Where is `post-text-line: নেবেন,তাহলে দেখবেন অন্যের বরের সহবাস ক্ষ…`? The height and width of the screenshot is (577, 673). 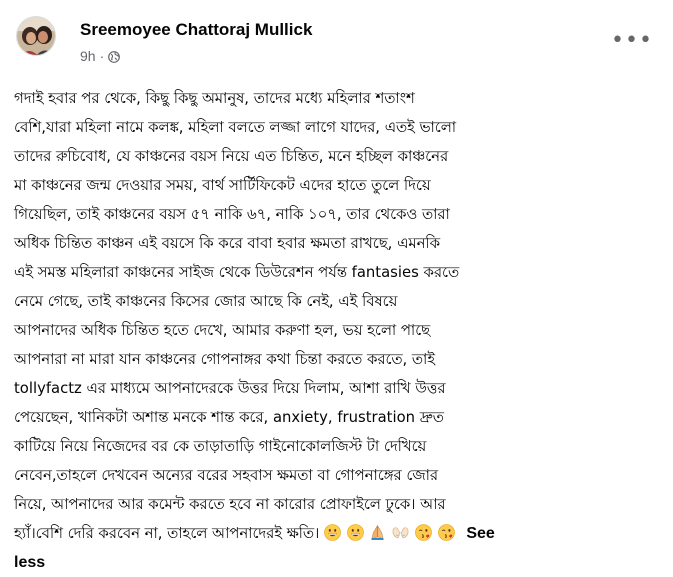
post-text-line: নেবেন,তাহলে দেখবেন অন্যের বরের সহবাস ক্ষ… is located at coordinates (226, 475).